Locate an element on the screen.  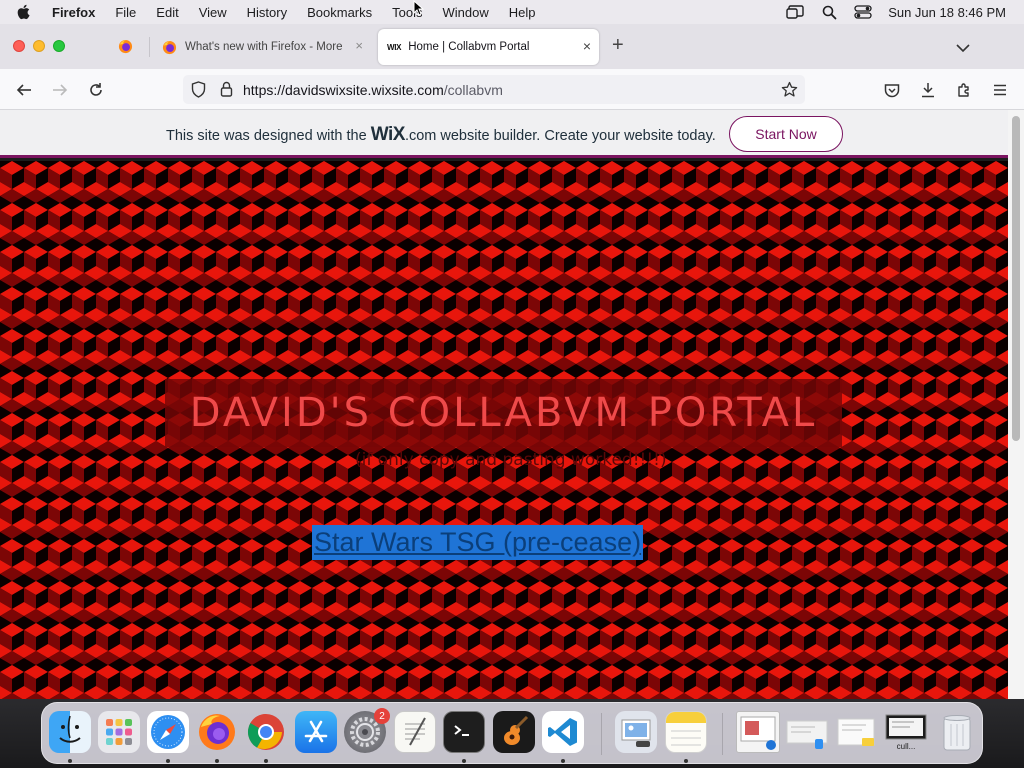
scrollbar-thumb is located at coordinates (1016, 278).